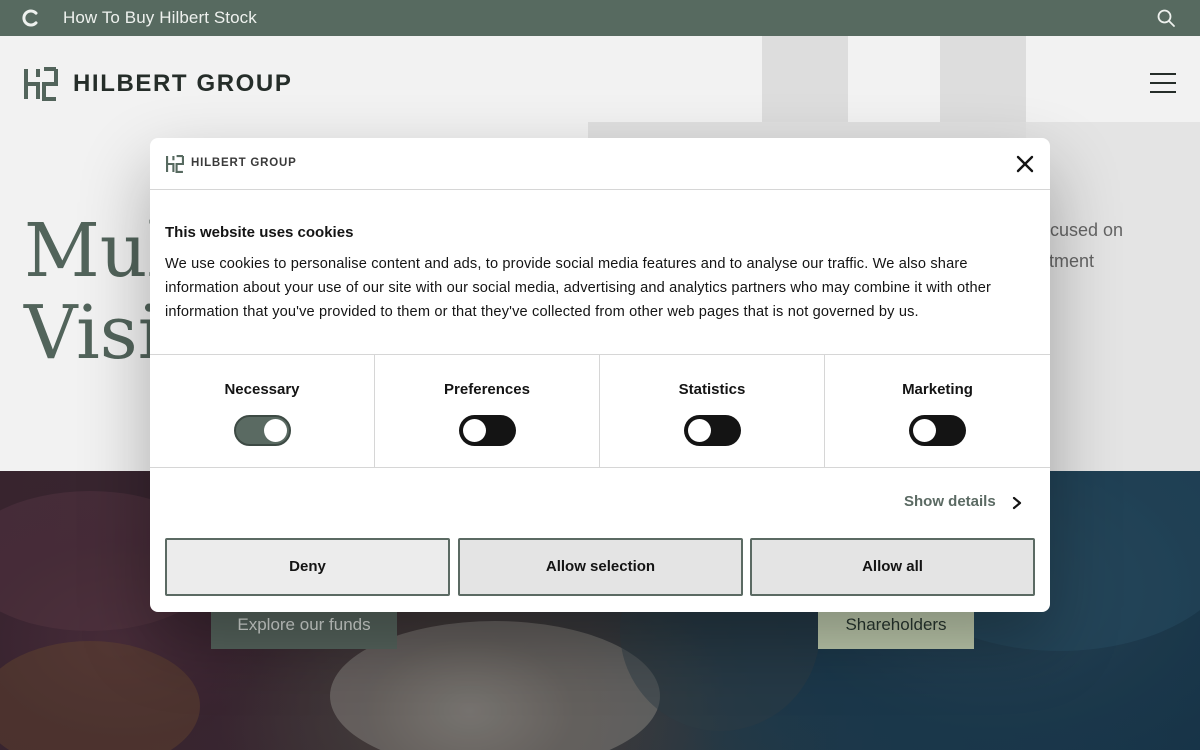 This screenshot has width=1200, height=750. Describe the element at coordinates (160, 18) in the screenshot. I see `buy-stock-link: How To Buy Hilbert Stock` at that location.